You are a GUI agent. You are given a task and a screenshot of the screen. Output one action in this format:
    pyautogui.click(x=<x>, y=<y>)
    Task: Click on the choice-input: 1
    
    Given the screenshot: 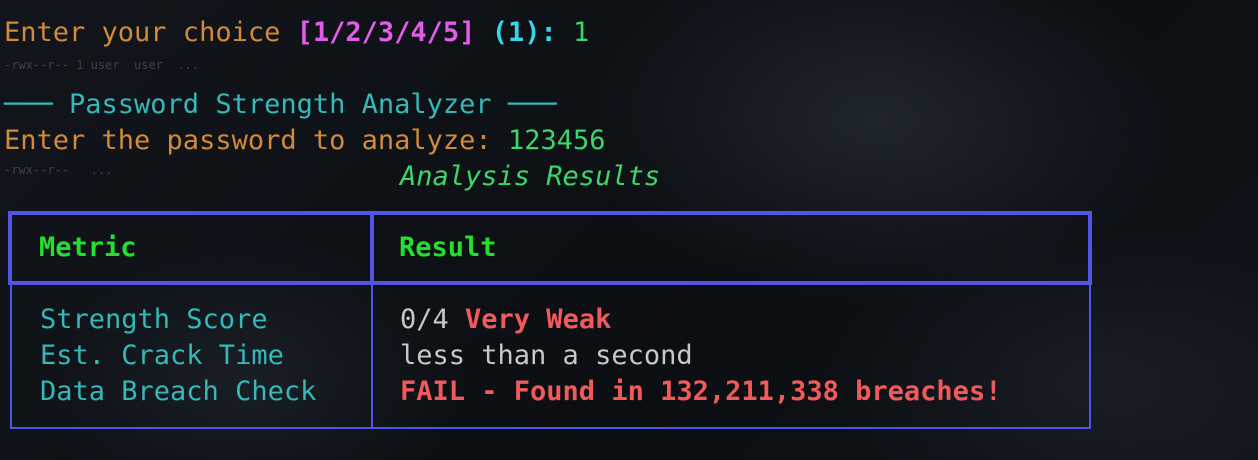 What is the action you would take?
    pyautogui.click(x=581, y=32)
    